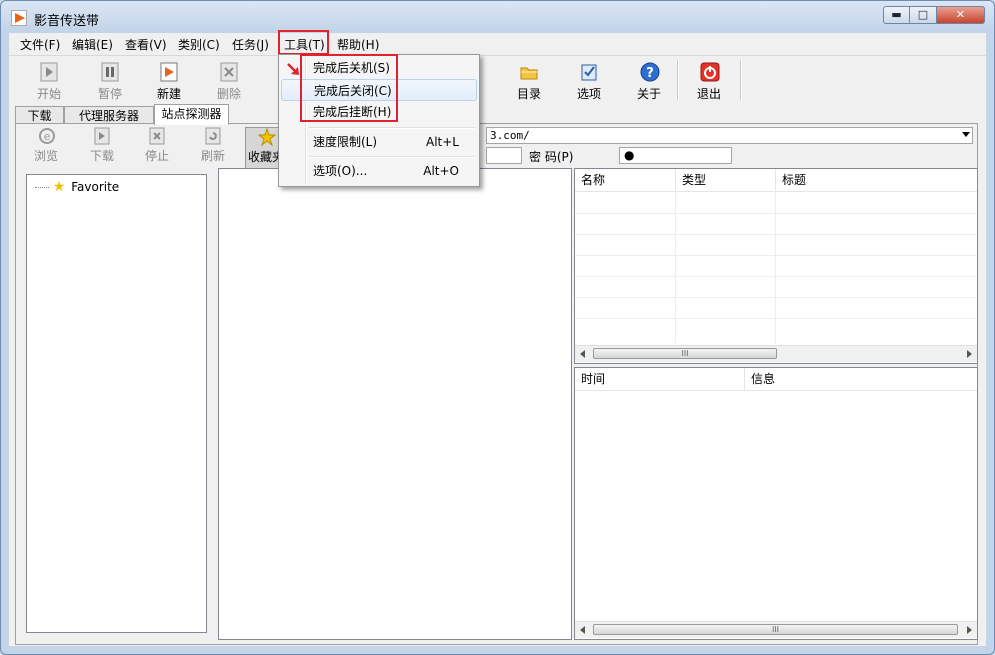  I want to click on menu-item-close-after: 完成后关闭(C), so click(379, 90).